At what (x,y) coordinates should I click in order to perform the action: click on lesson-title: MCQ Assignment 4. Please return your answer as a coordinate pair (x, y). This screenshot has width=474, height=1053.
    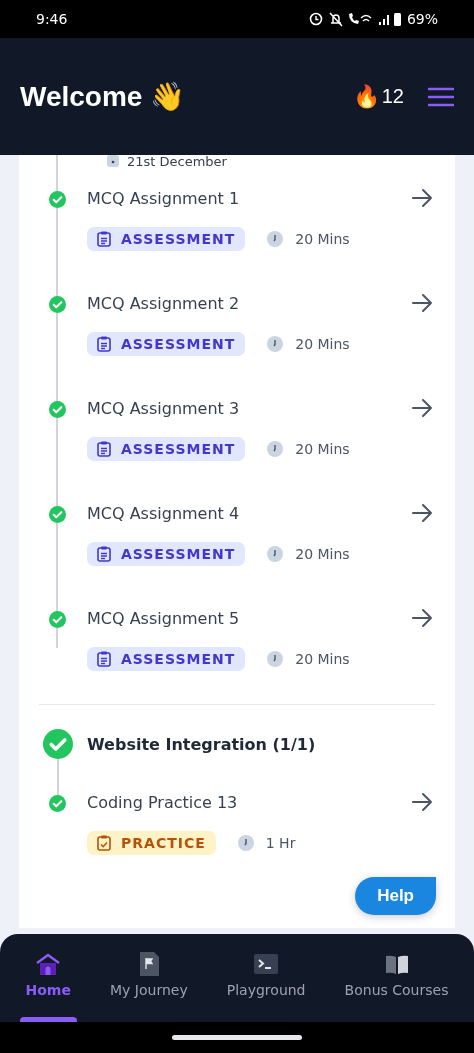
    Looking at the image, I should click on (163, 513).